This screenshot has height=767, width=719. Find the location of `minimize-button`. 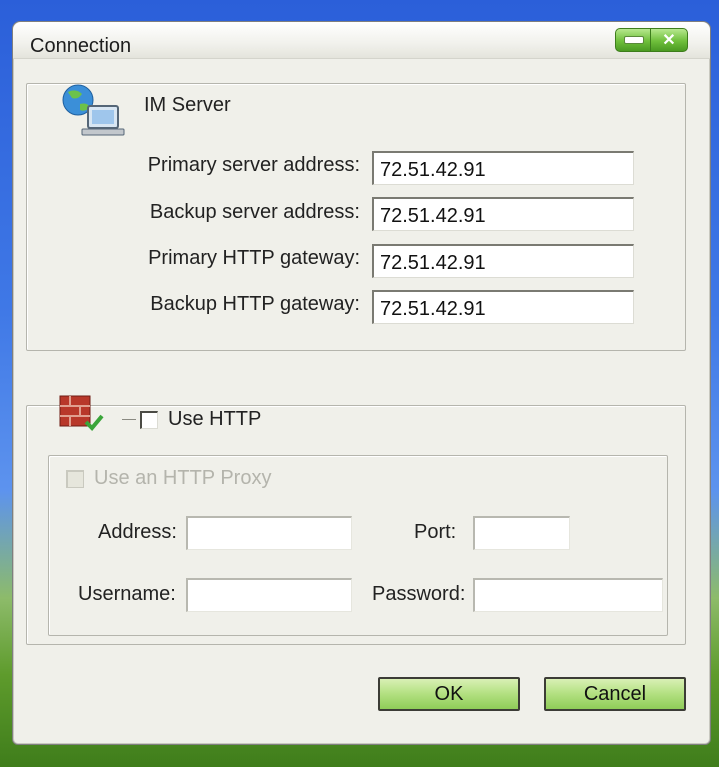

minimize-button is located at coordinates (634, 40).